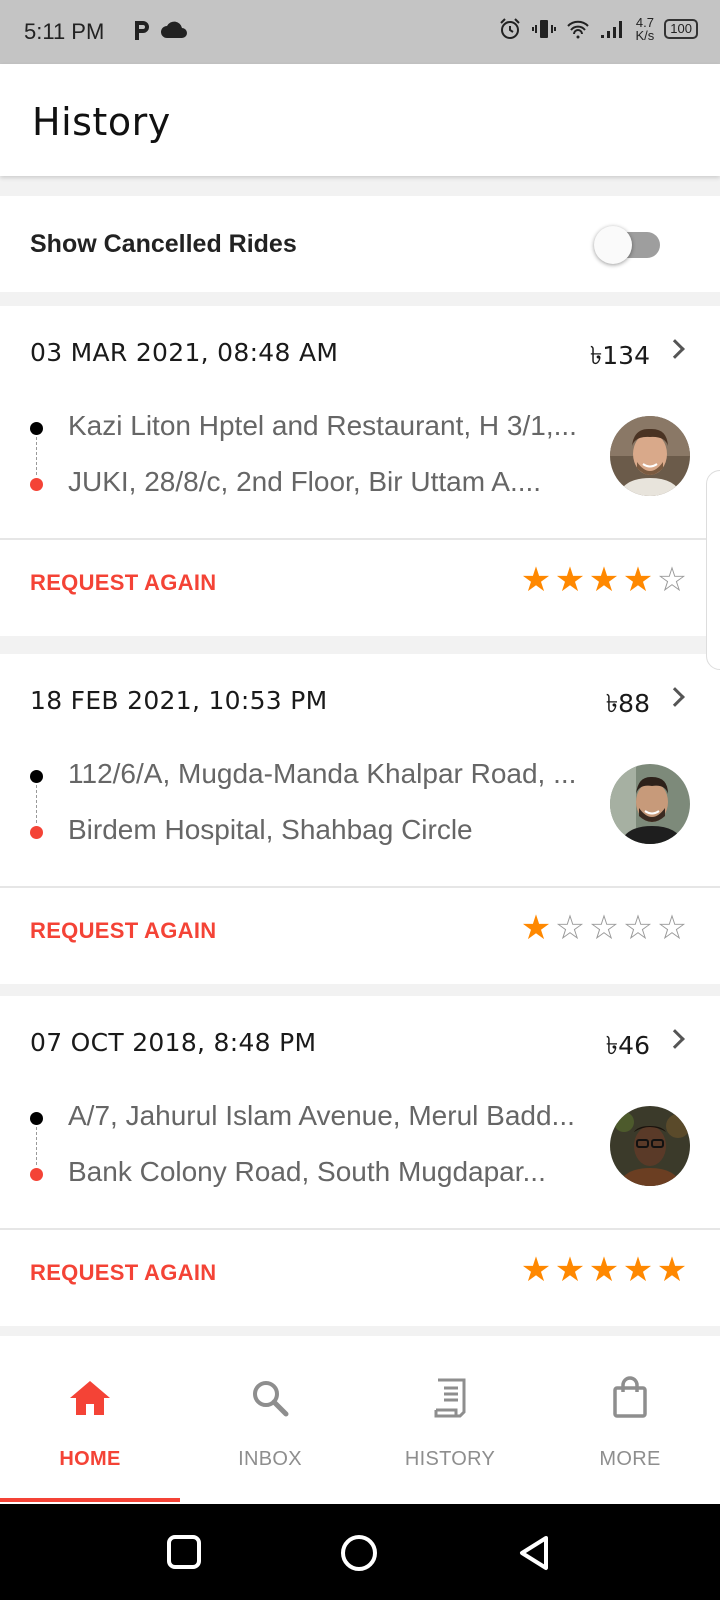 The height and width of the screenshot is (1600, 720). Describe the element at coordinates (270, 1420) in the screenshot. I see `nav-item-inbox: INBOX` at that location.